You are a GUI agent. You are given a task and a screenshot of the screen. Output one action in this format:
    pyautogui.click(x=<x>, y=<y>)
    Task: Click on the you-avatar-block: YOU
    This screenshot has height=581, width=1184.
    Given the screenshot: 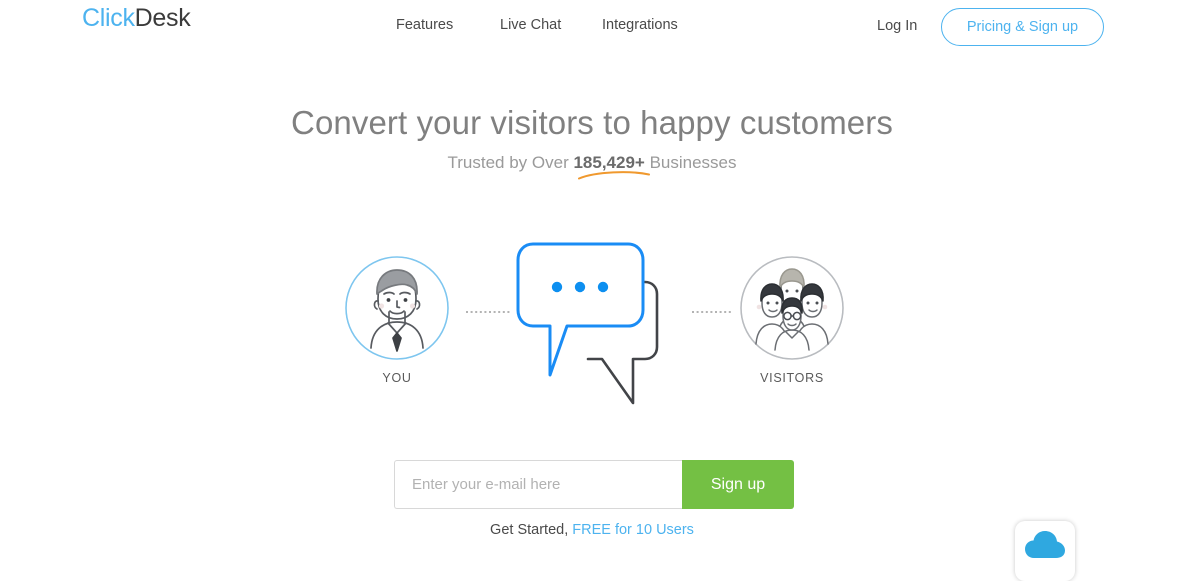 What is the action you would take?
    pyautogui.click(x=397, y=320)
    